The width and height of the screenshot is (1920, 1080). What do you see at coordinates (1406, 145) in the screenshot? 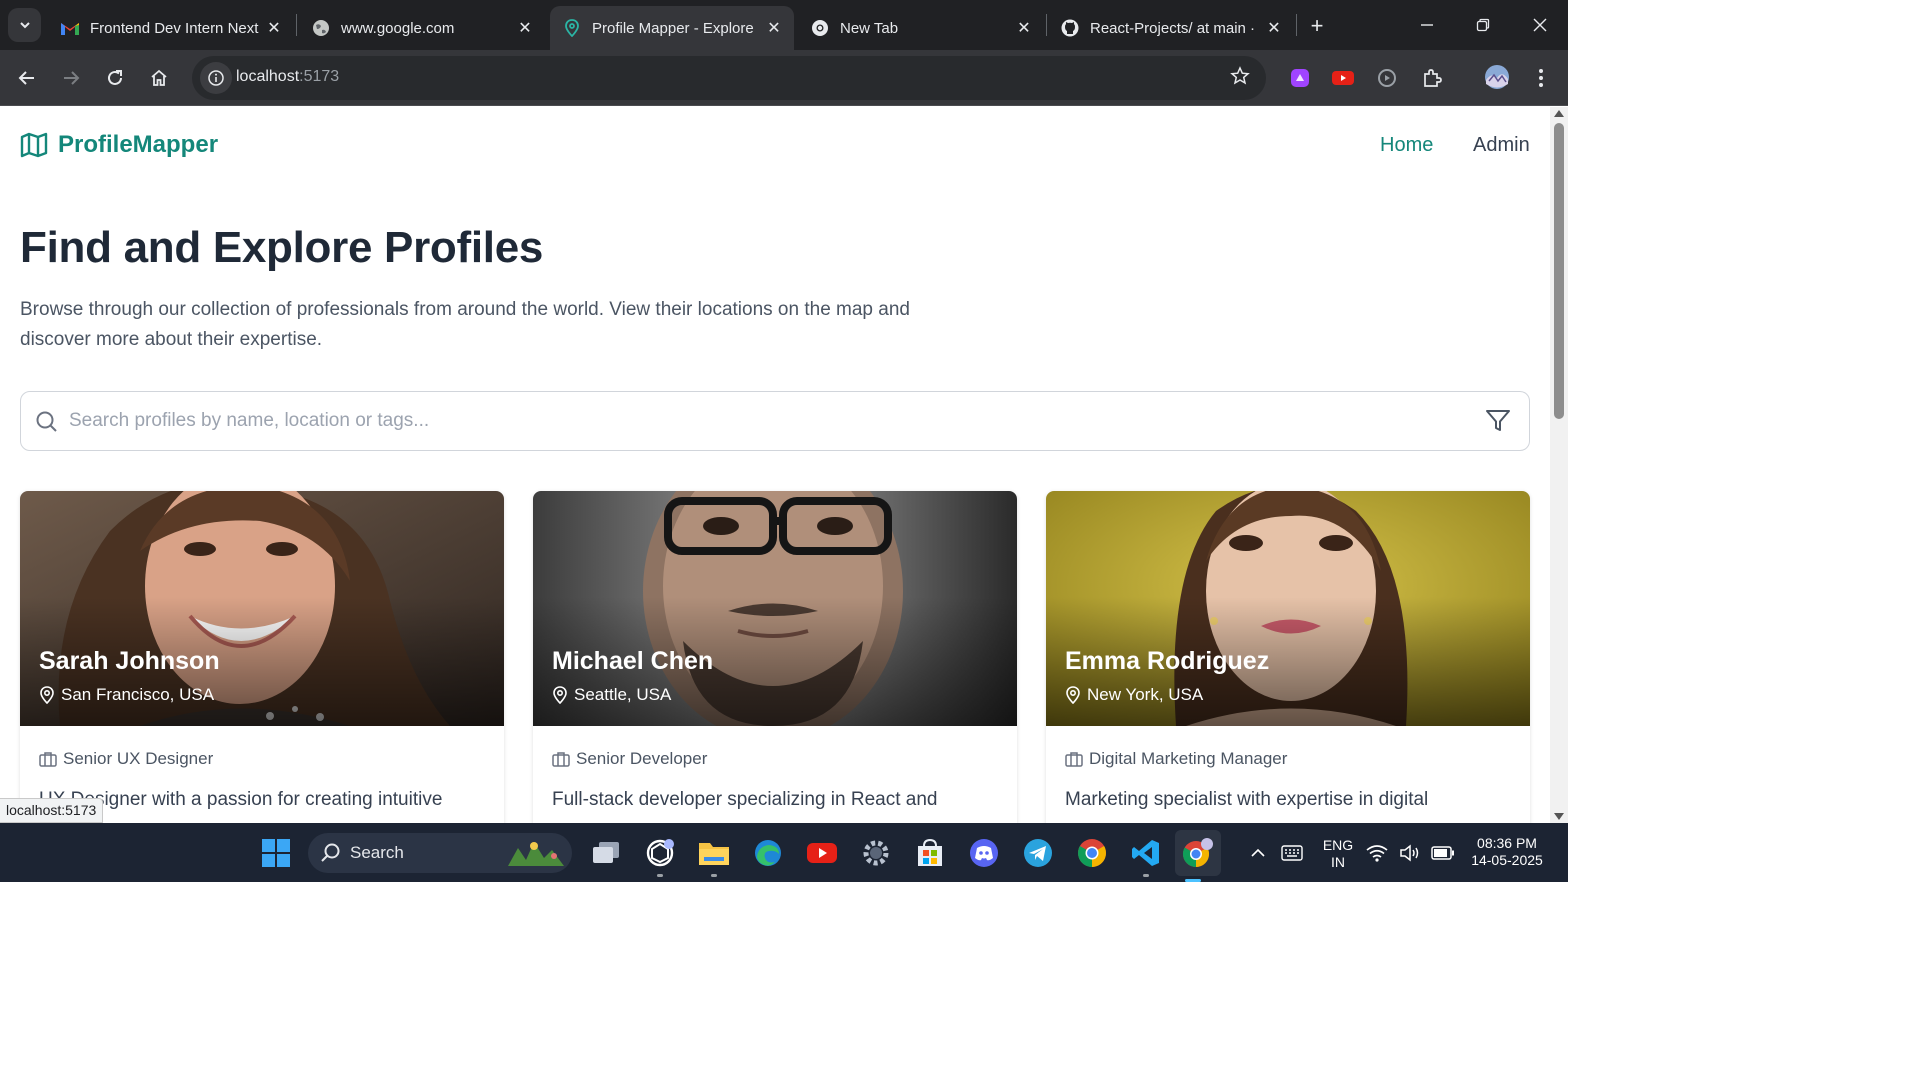
I see `nav-link-home: Home` at bounding box center [1406, 145].